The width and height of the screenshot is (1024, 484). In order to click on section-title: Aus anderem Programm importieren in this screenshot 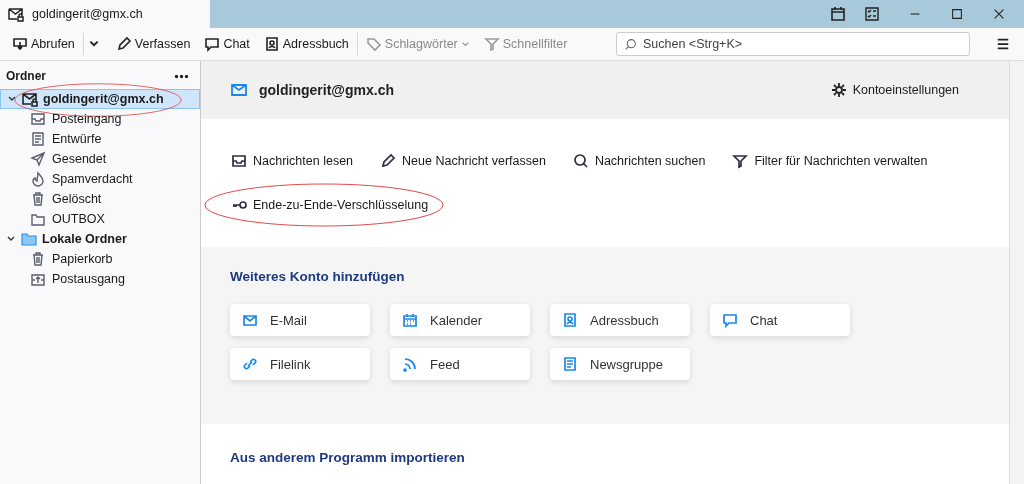, I will do `click(348, 457)`.